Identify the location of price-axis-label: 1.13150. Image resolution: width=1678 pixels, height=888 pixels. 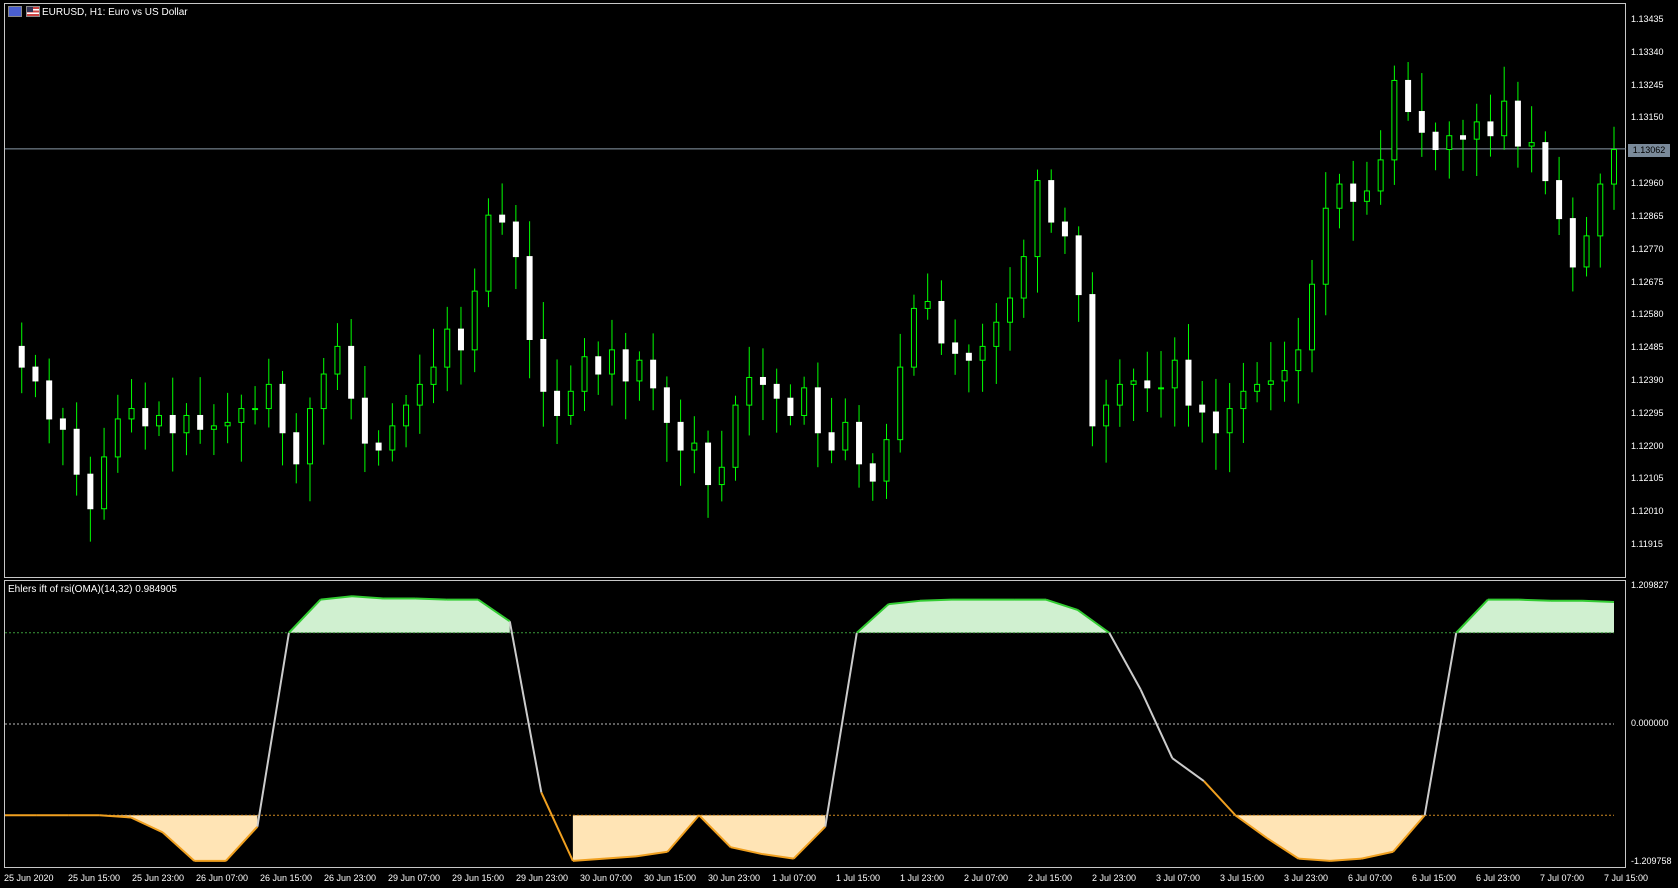
(1647, 117).